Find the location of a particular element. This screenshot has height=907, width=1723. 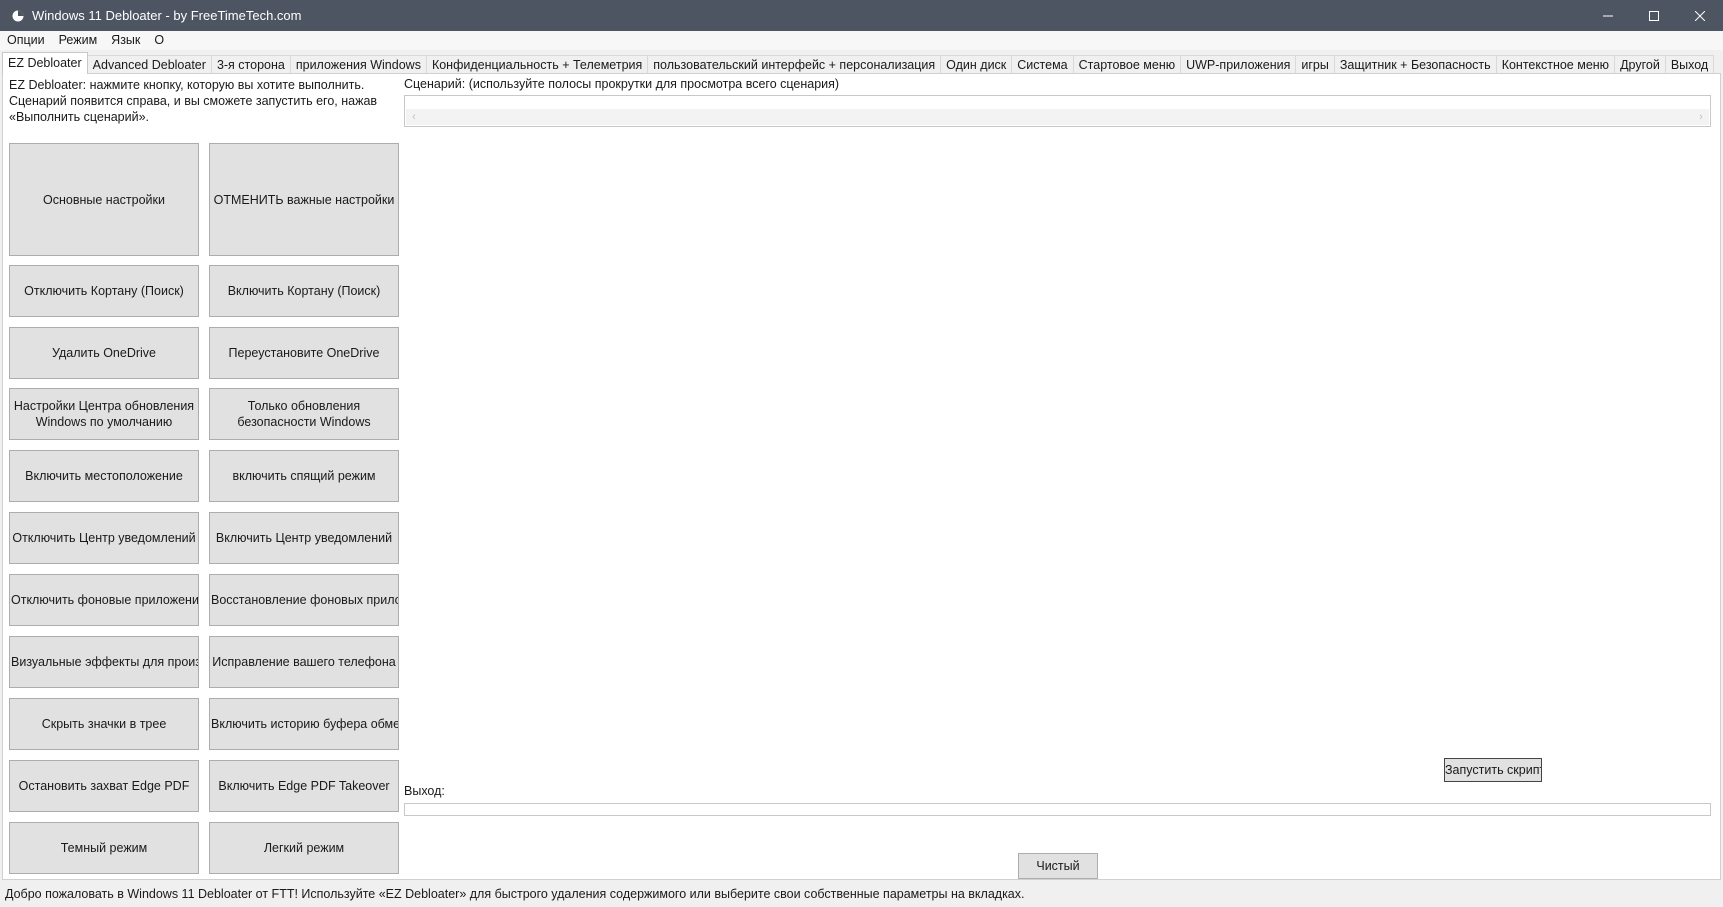

disable-cortana-button: Отключить Кортану (Поиск) is located at coordinates (104, 291).